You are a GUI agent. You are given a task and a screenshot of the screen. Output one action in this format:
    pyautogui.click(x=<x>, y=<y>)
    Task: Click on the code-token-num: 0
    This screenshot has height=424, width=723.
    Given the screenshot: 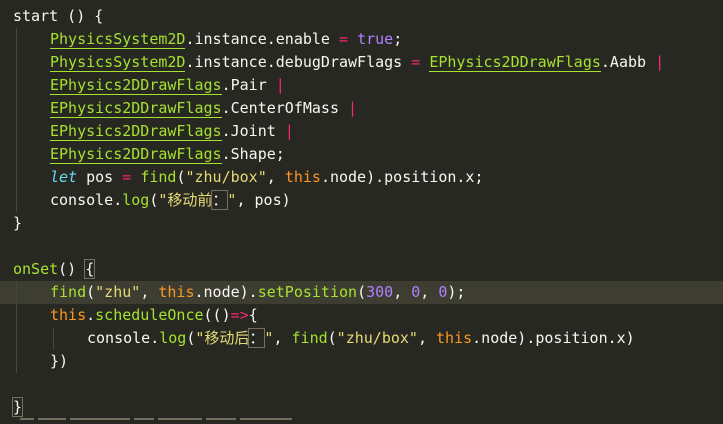 What is the action you would take?
    pyautogui.click(x=416, y=292)
    